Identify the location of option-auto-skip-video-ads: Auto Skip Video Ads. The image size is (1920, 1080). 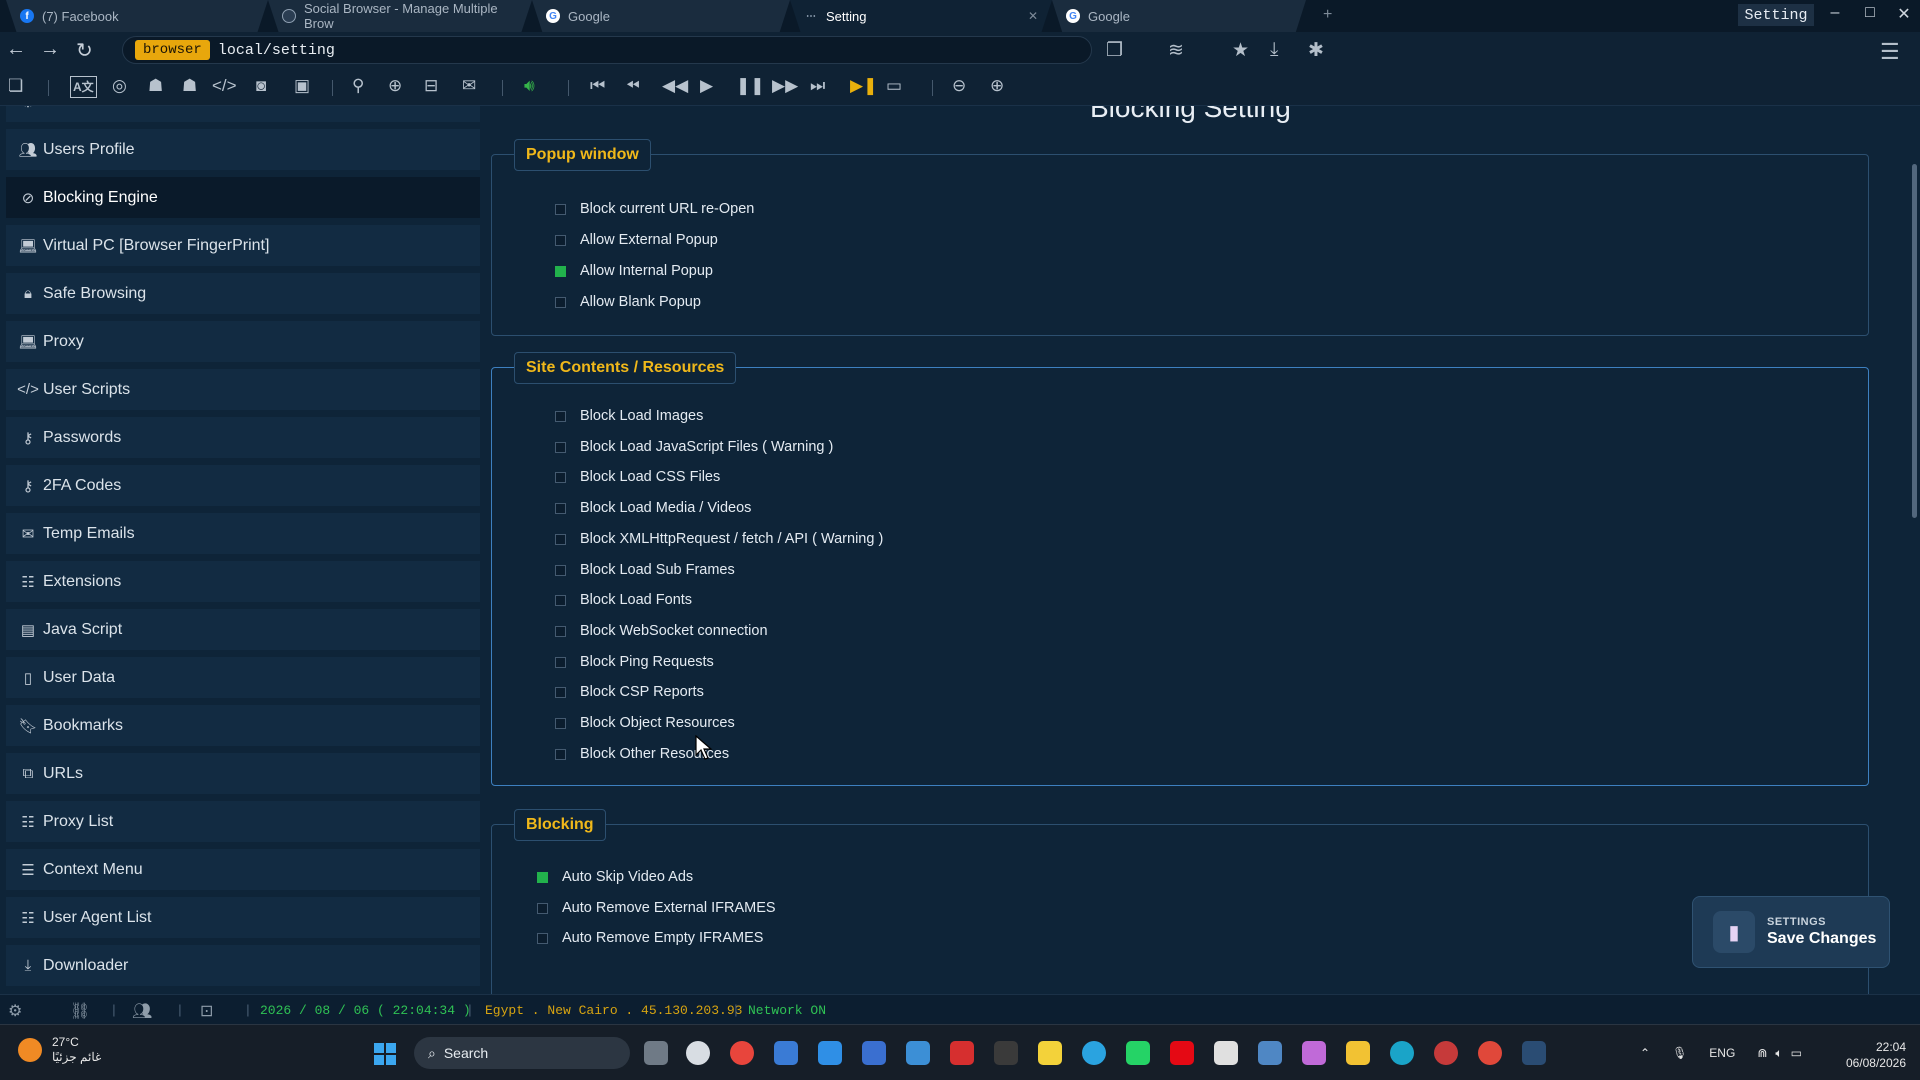
(615, 877).